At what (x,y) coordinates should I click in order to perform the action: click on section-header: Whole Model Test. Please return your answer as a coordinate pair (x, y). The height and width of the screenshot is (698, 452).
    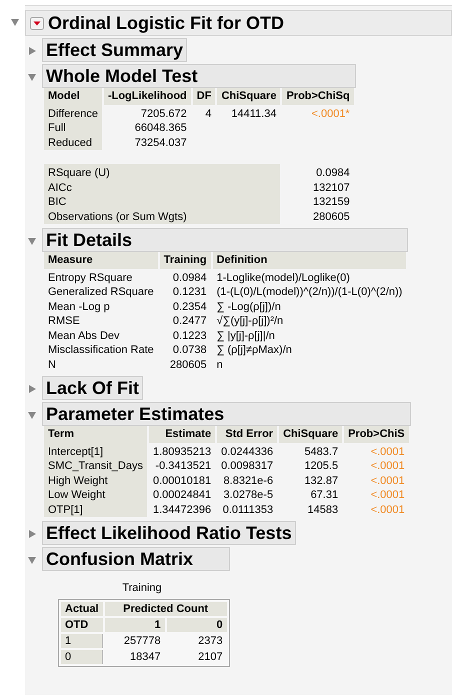
    Looking at the image, I should click on (199, 76).